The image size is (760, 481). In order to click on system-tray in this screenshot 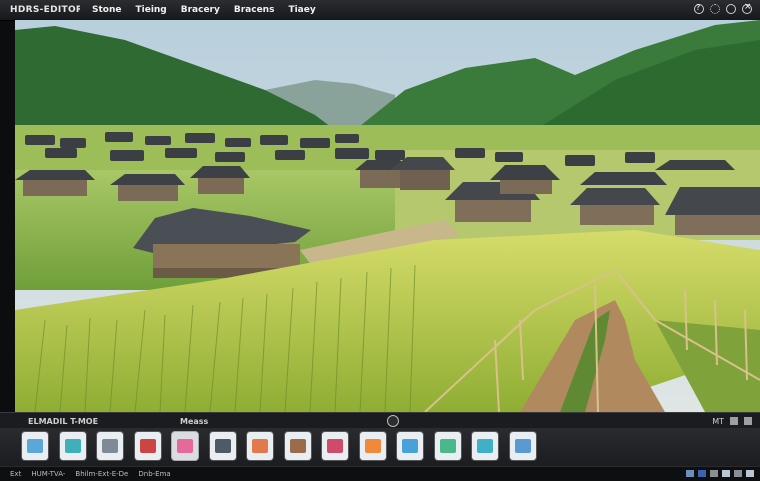, I will do `click(720, 473)`.